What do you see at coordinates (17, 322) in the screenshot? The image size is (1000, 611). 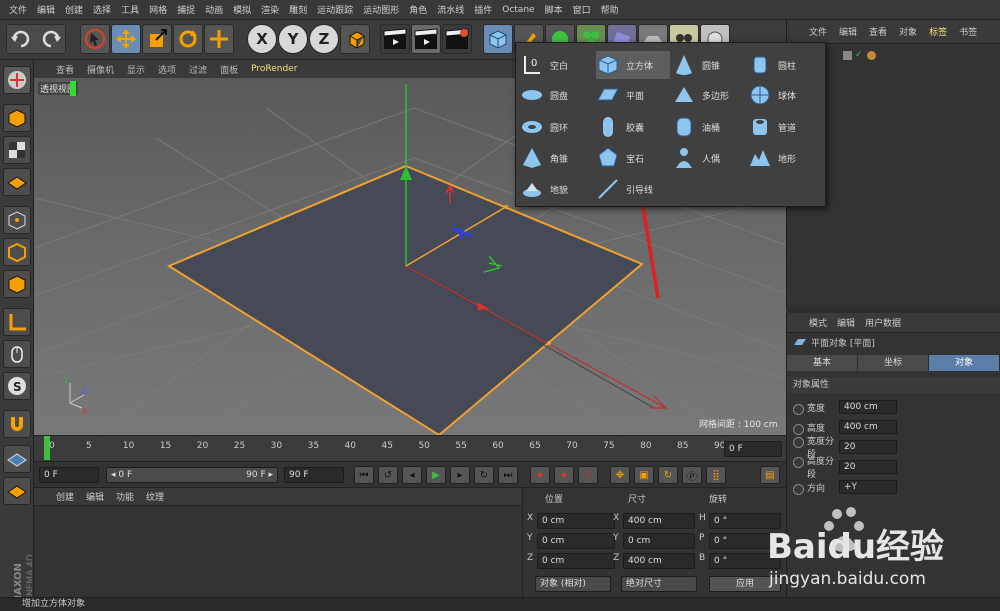 I see `axis-mode-button` at bounding box center [17, 322].